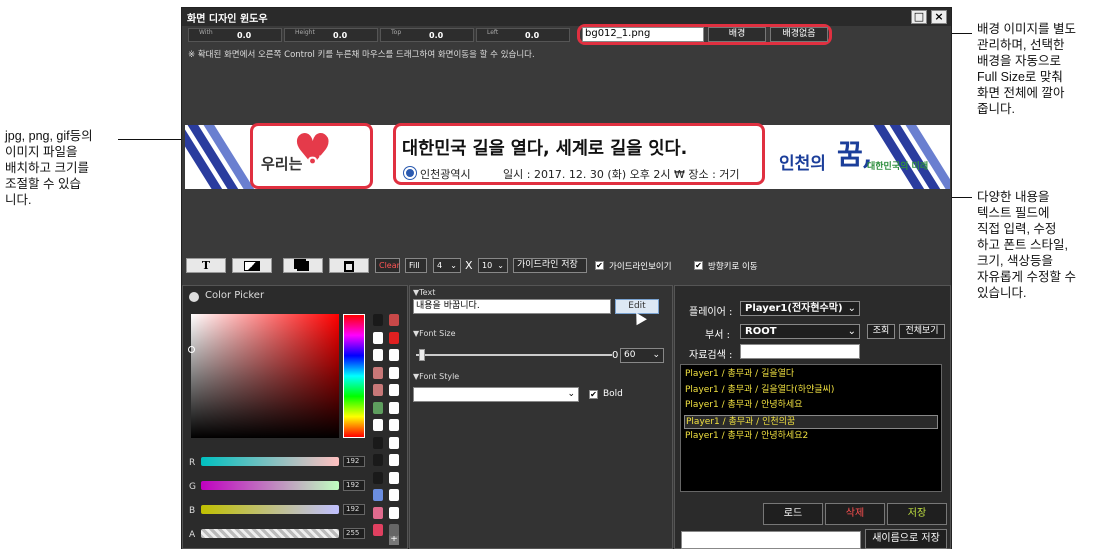  Describe the element at coordinates (906, 539) in the screenshot. I see `save-as-button: 새이름으로 저장` at that location.